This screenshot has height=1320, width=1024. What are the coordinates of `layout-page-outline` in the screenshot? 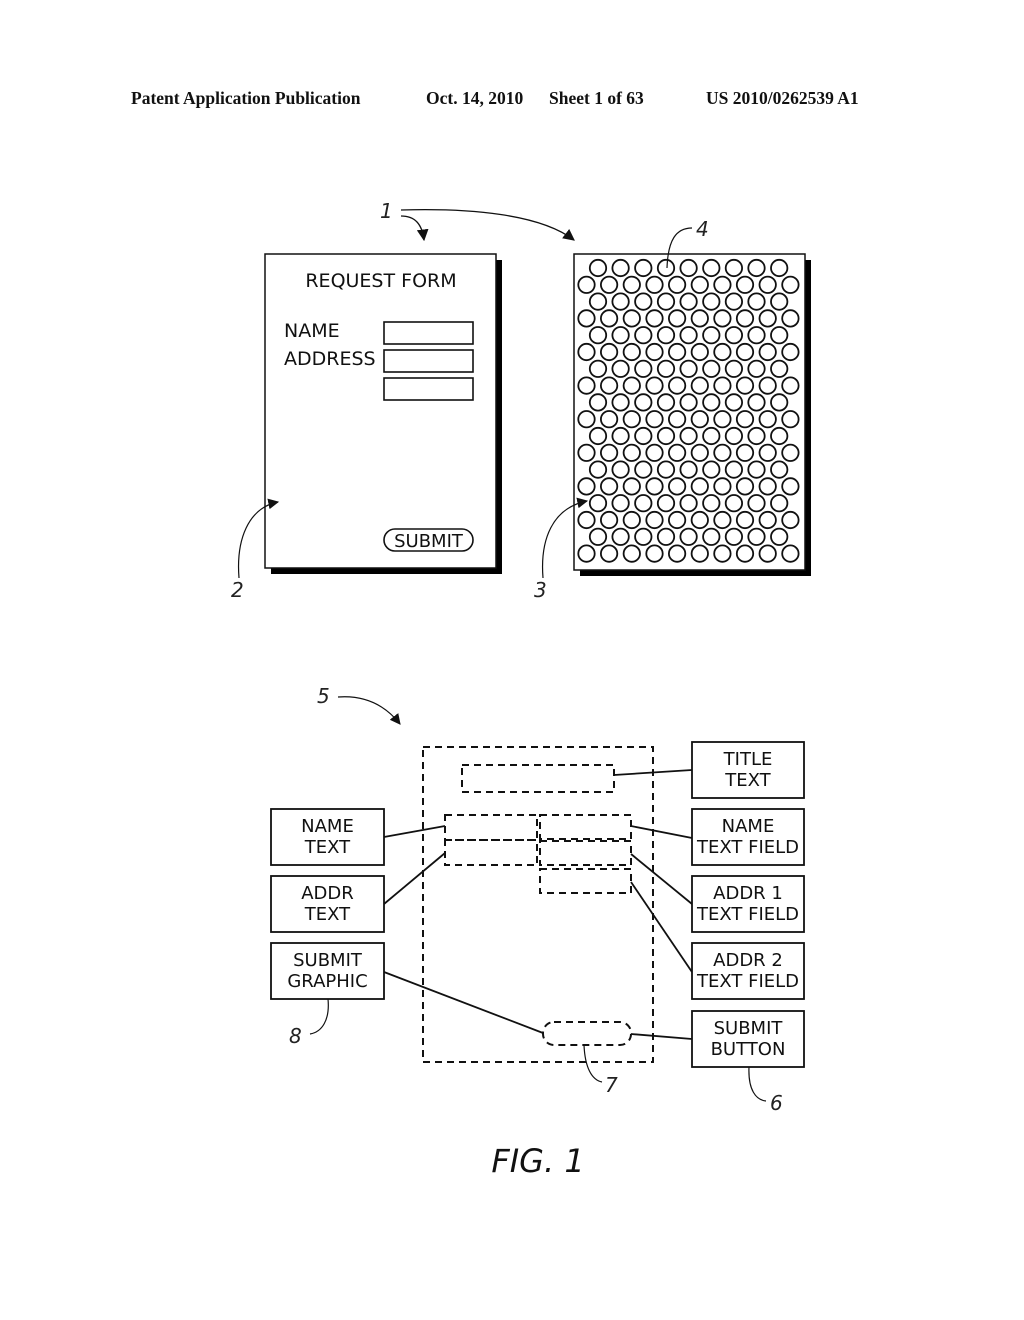 It's located at (538, 904).